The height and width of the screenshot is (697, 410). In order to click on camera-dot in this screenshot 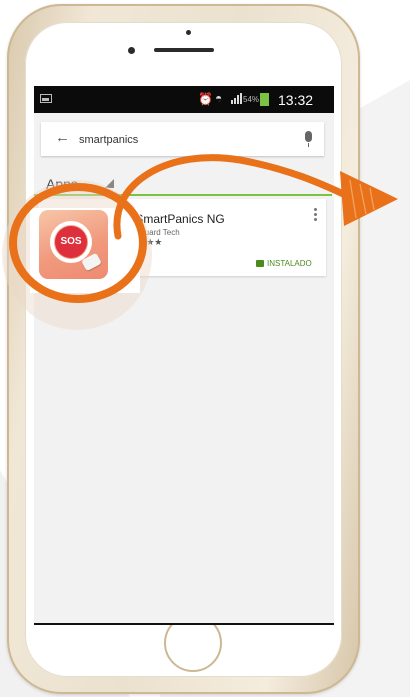, I will do `click(131, 50)`.